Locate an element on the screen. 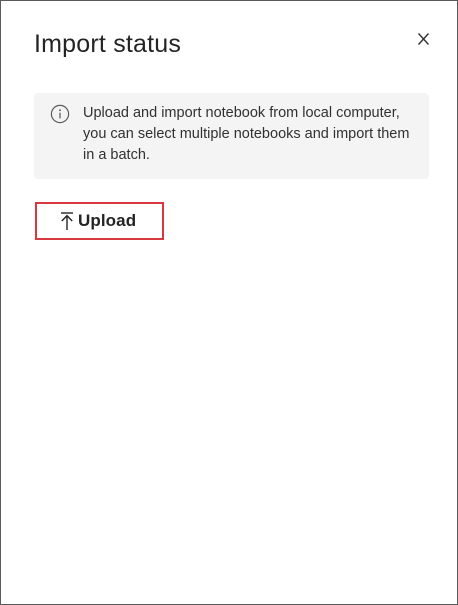 Image resolution: width=458 pixels, height=605 pixels. panel-title: Import status is located at coordinates (108, 44).